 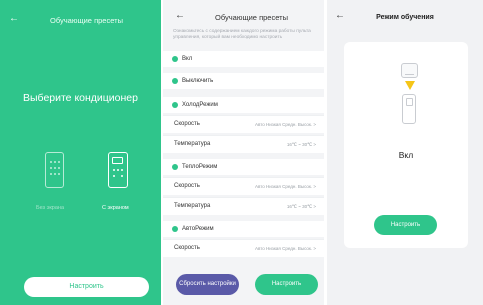 I want to click on mode-label: ХолодРежим, so click(x=200, y=105).